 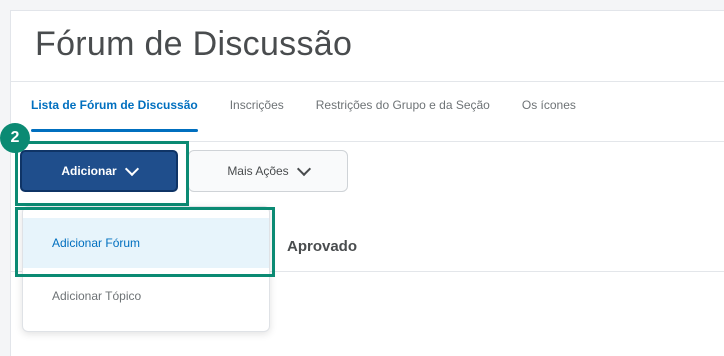 What do you see at coordinates (367, 81) in the screenshot?
I see `title-divider` at bounding box center [367, 81].